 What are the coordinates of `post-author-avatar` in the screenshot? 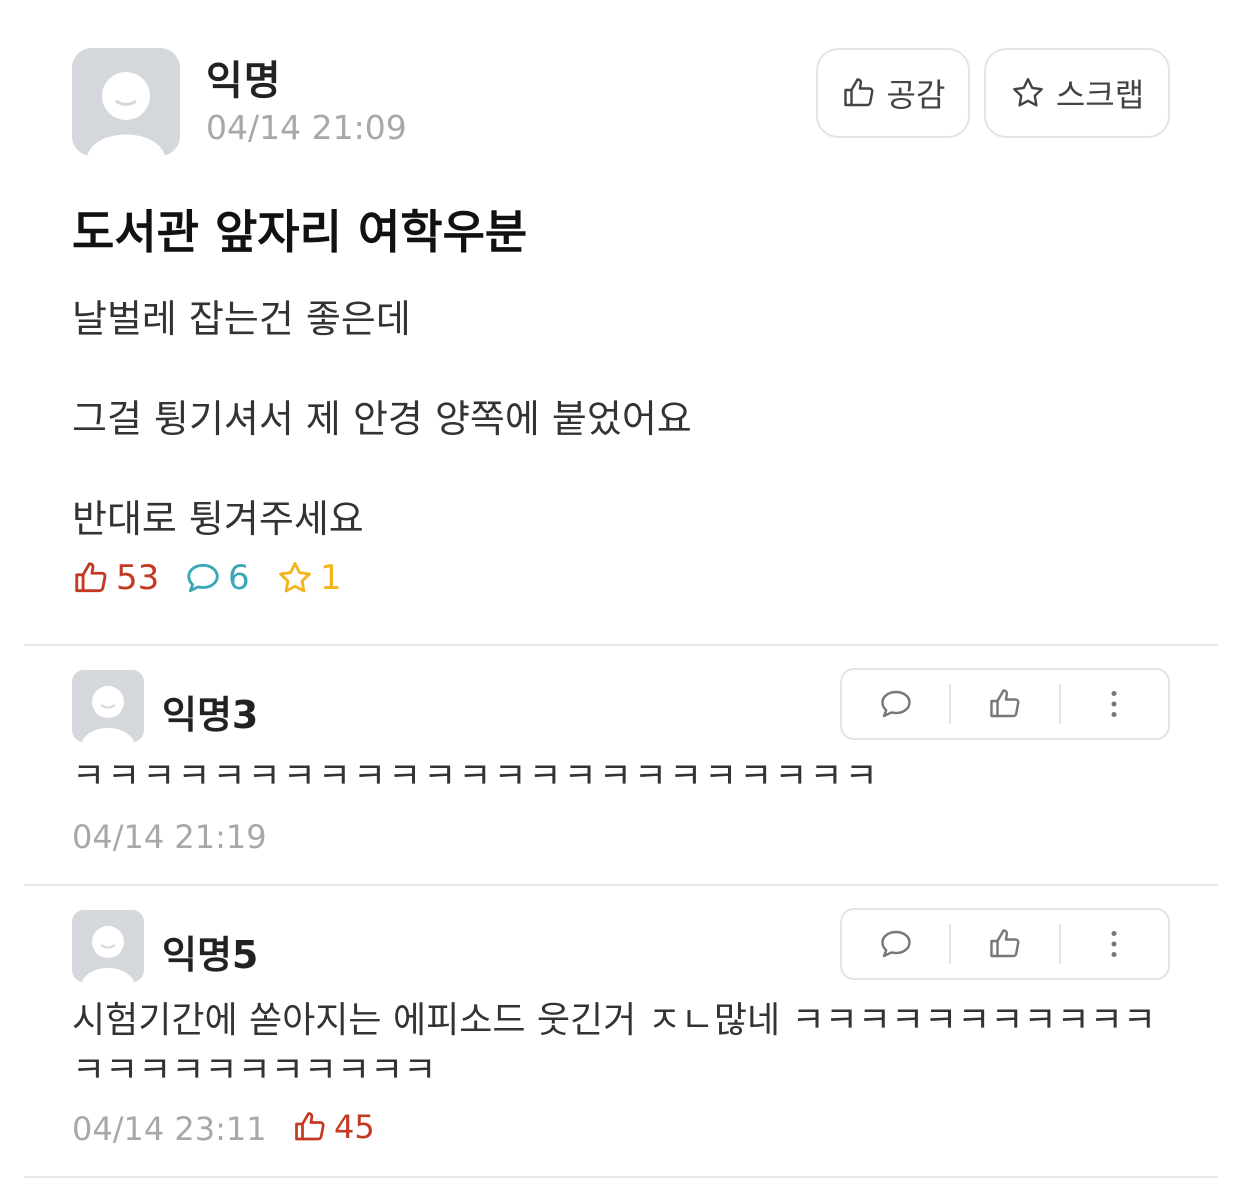 It's located at (126, 102).